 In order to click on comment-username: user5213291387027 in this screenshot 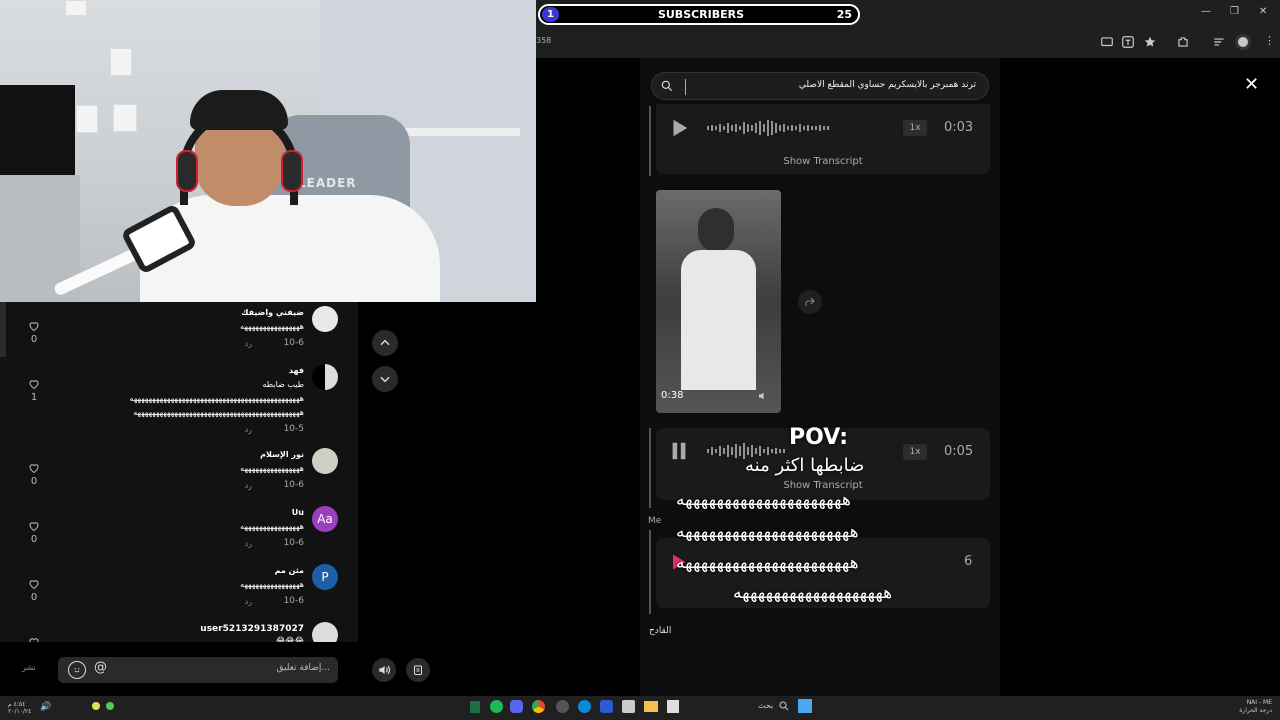, I will do `click(252, 629)`.